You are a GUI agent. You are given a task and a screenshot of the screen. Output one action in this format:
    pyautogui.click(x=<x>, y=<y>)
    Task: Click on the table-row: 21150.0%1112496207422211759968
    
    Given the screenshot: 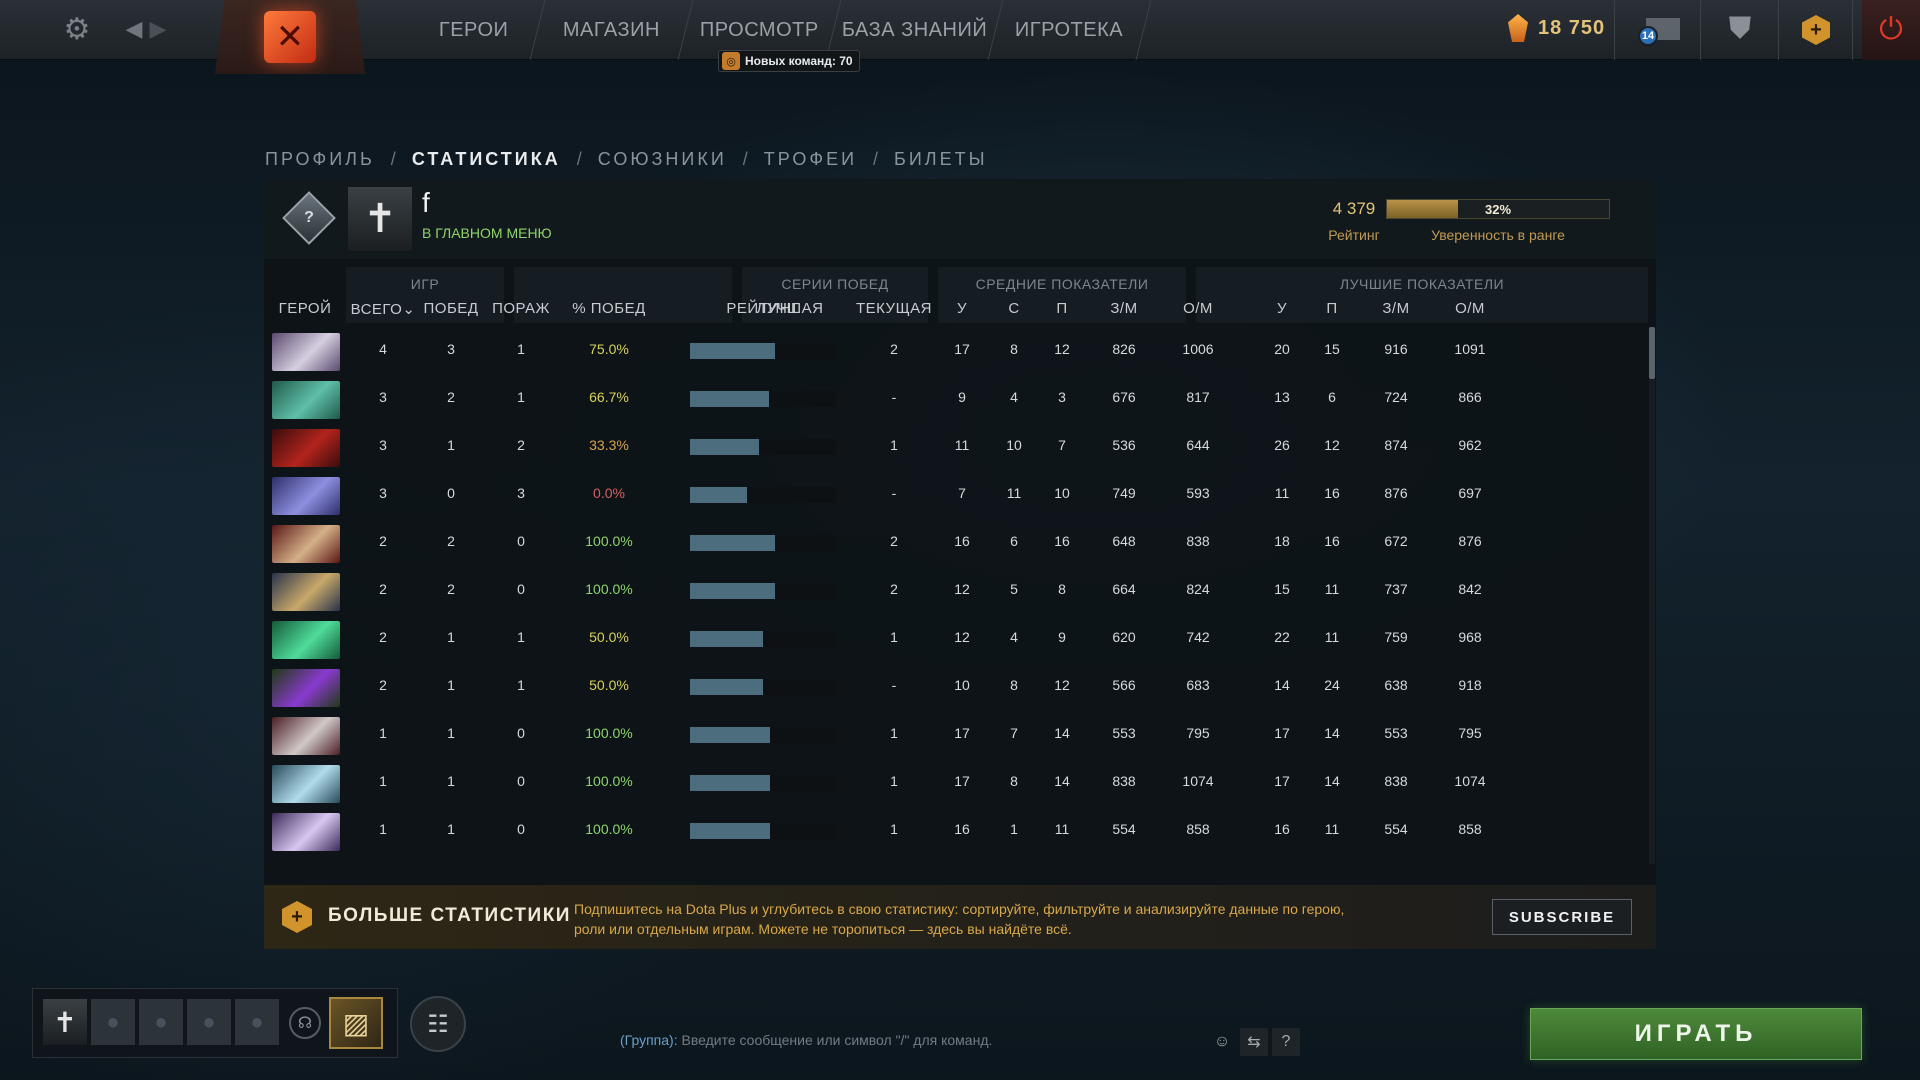 What is the action you would take?
    pyautogui.click(x=960, y=639)
    